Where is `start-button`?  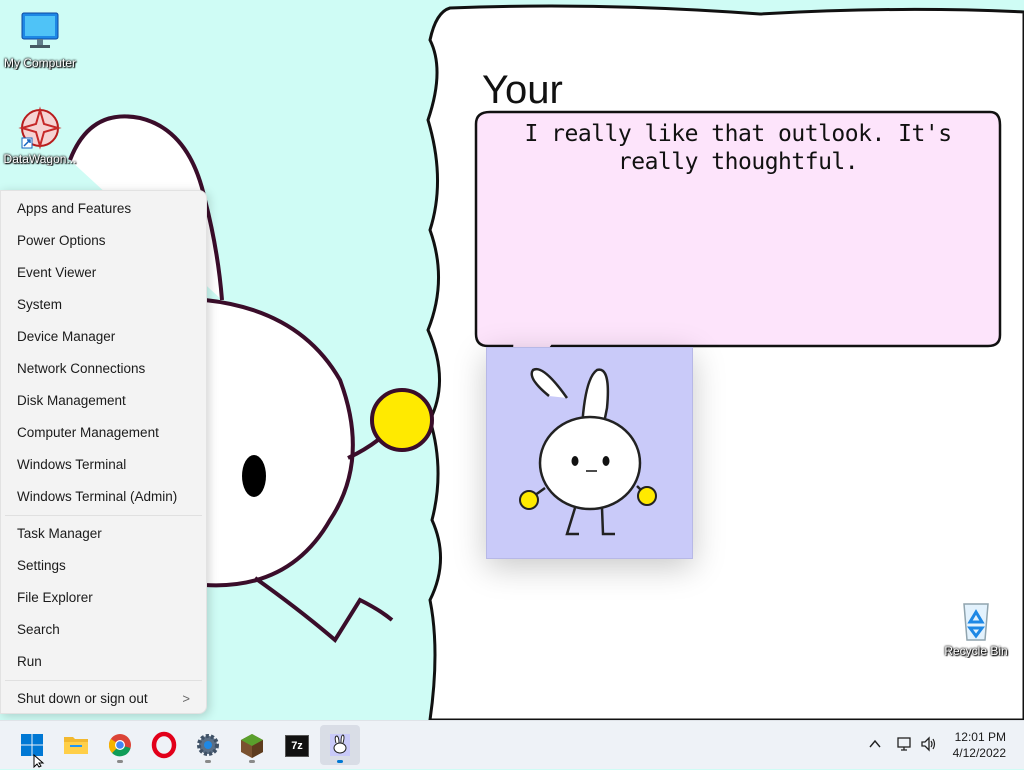
start-button is located at coordinates (32, 745).